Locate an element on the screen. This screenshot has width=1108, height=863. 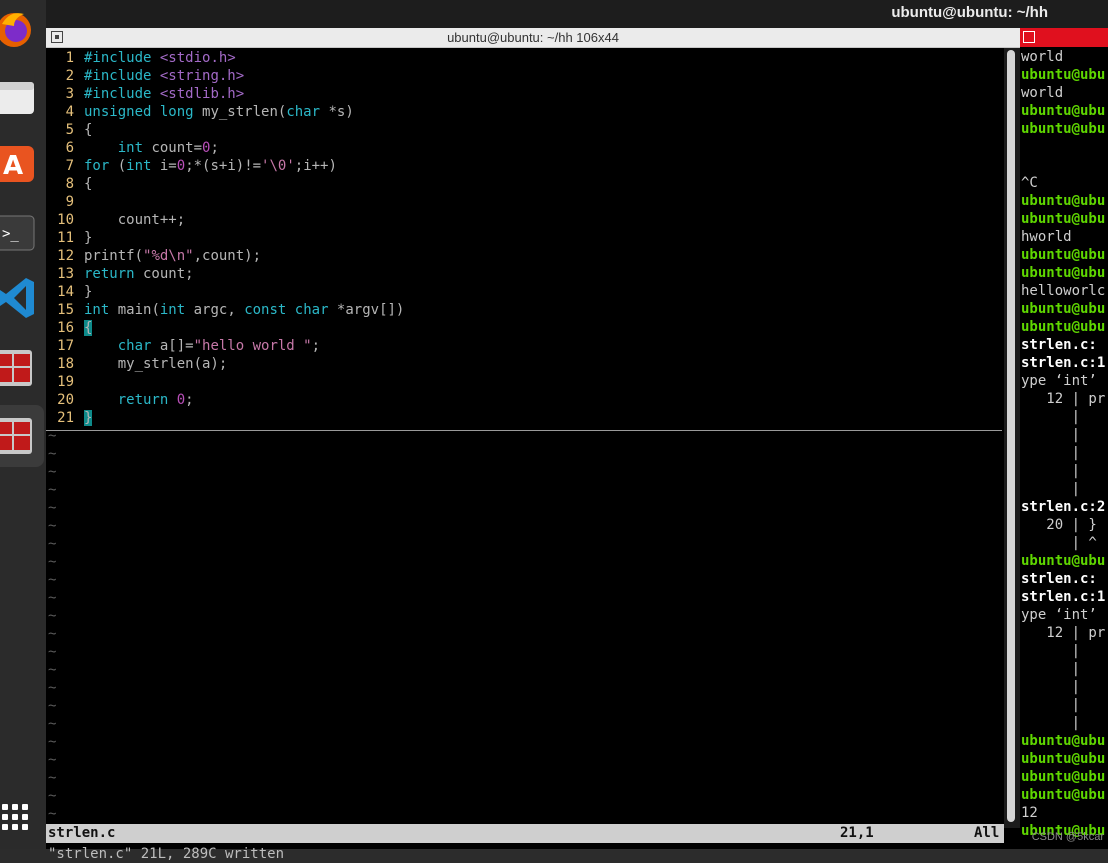
app-center-icon: A is located at coordinates (22, 164).